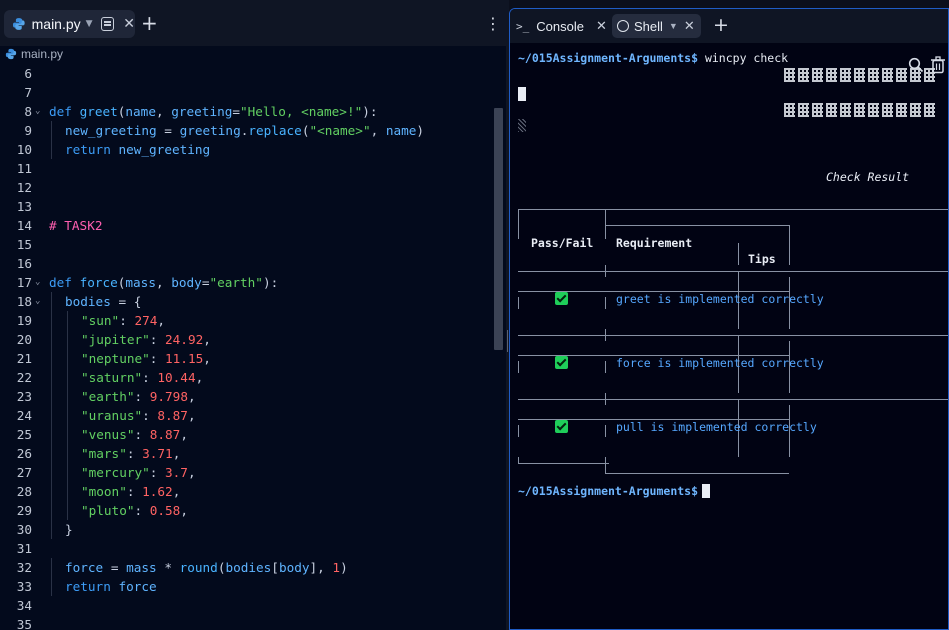 This screenshot has width=949, height=630. Describe the element at coordinates (247, 415) in the screenshot. I see `code-line: 24 "uranus": 8.87,` at that location.